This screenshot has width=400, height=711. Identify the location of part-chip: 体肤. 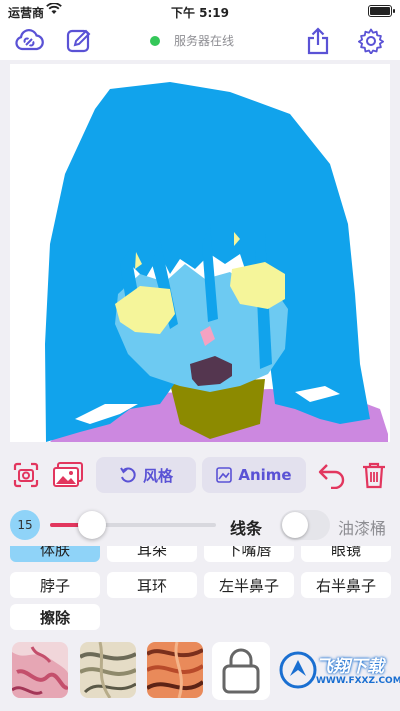
(55, 554).